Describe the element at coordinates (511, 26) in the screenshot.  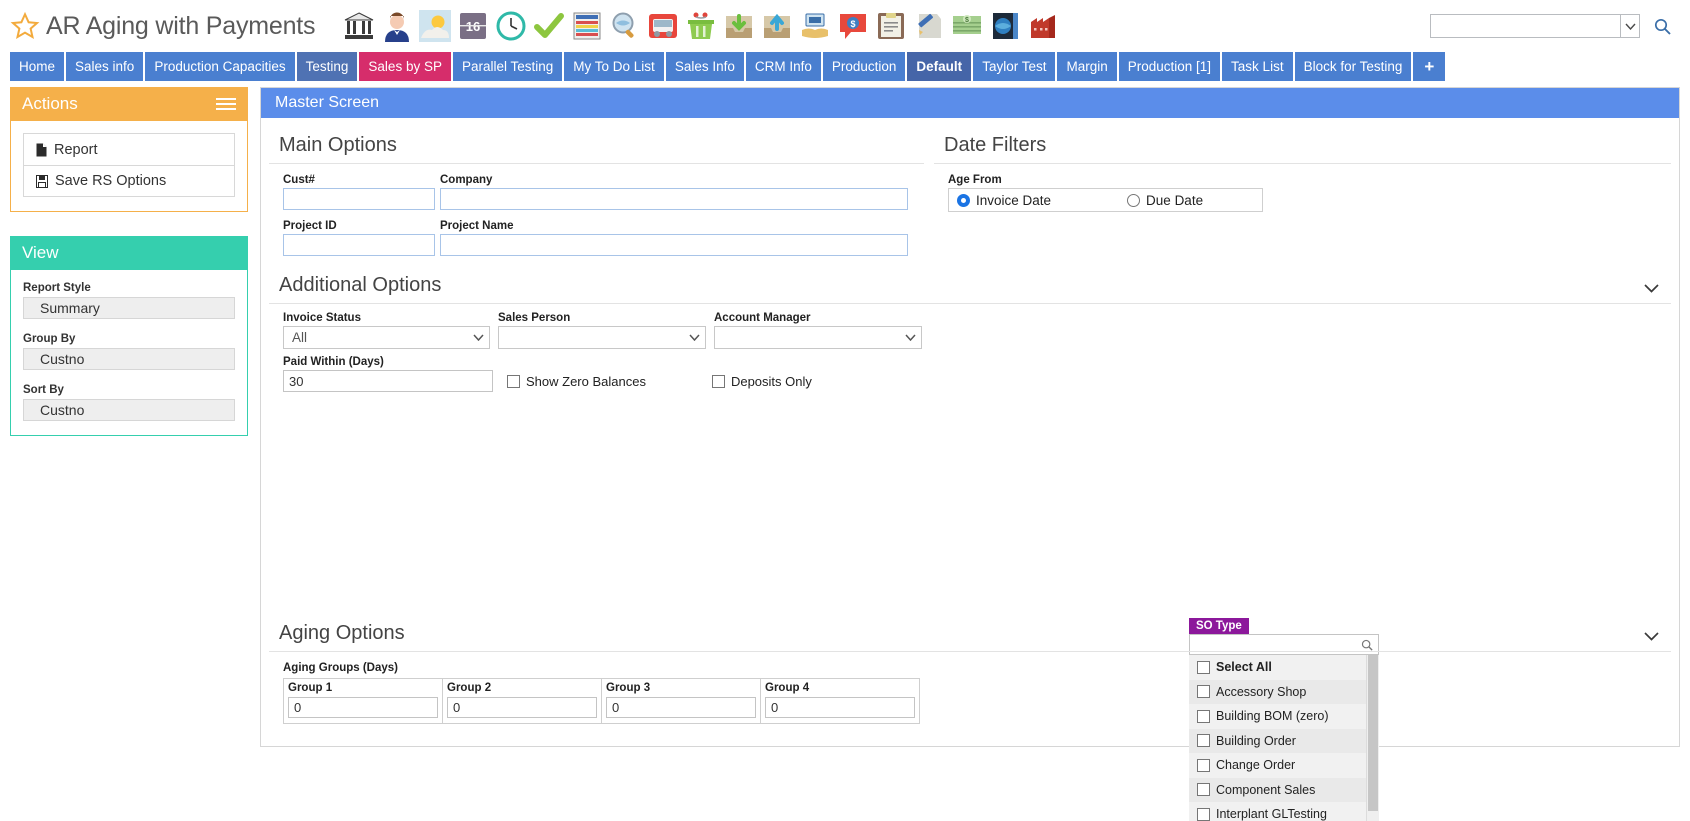
I see `clock-icon` at that location.